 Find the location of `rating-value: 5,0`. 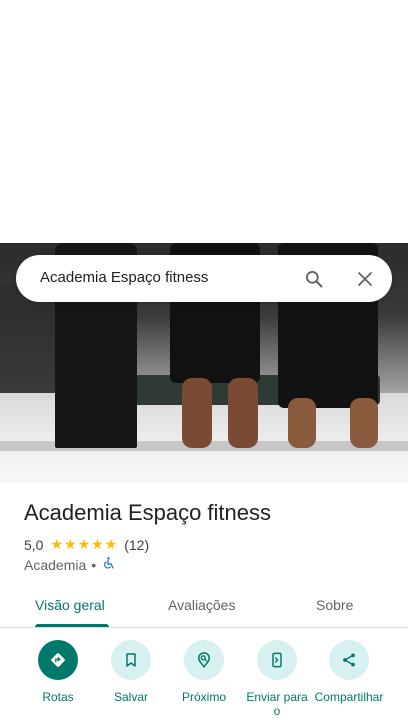

rating-value: 5,0 is located at coordinates (34, 544).